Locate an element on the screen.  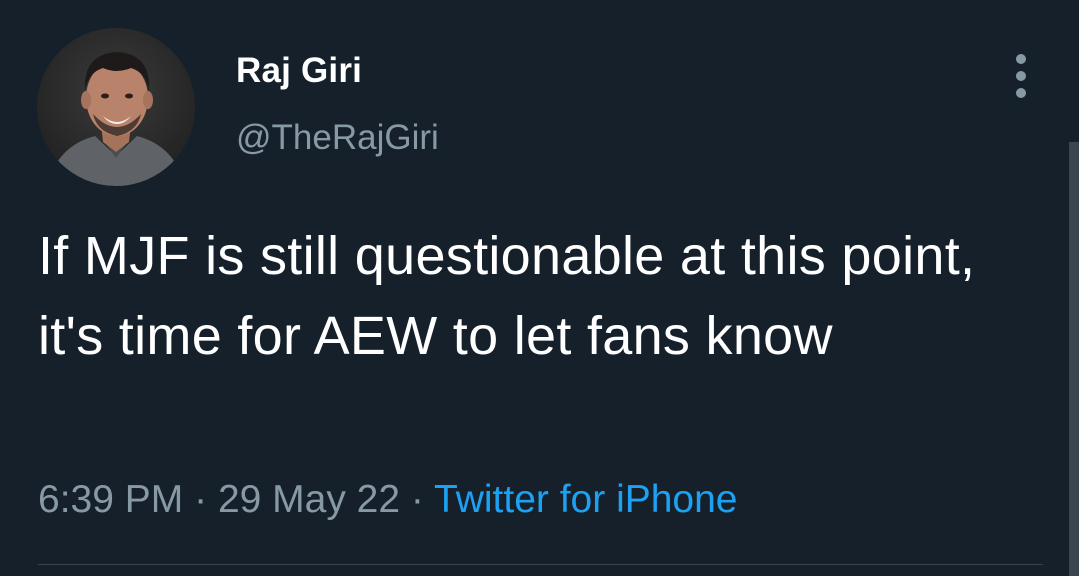
tweet-metadata: 6:39 PM · 29 May 22 · Twitter for iPhone is located at coordinates (388, 500).